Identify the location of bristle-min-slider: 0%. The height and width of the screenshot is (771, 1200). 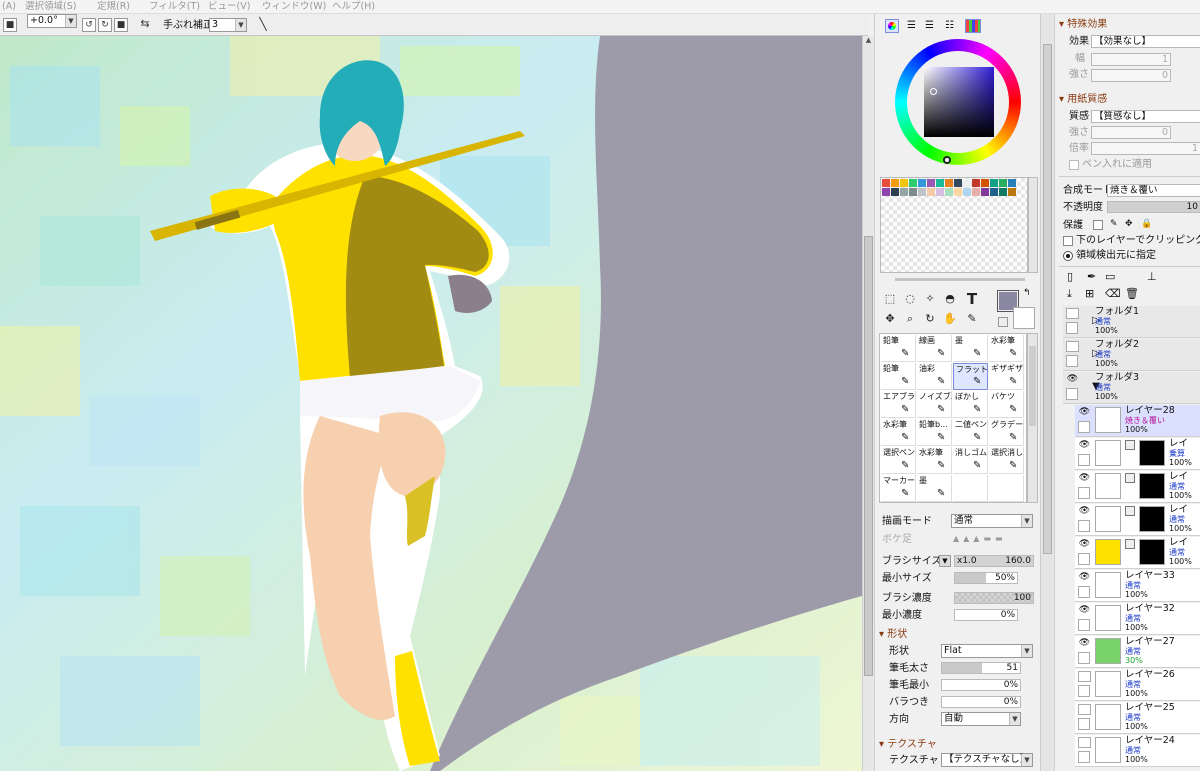
(981, 685).